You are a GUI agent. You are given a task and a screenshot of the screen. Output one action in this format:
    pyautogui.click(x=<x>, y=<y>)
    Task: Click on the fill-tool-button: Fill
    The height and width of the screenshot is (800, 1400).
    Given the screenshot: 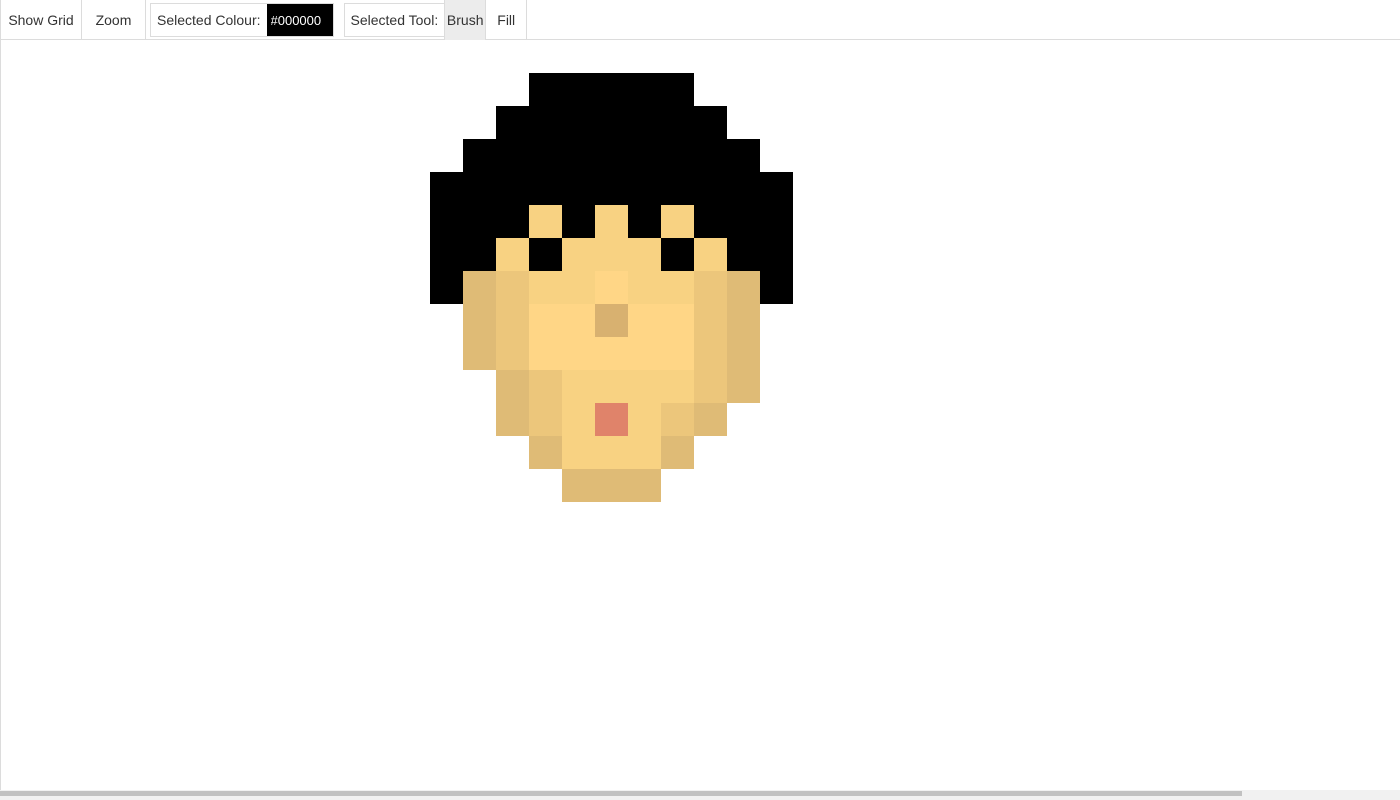 What is the action you would take?
    pyautogui.click(x=507, y=20)
    